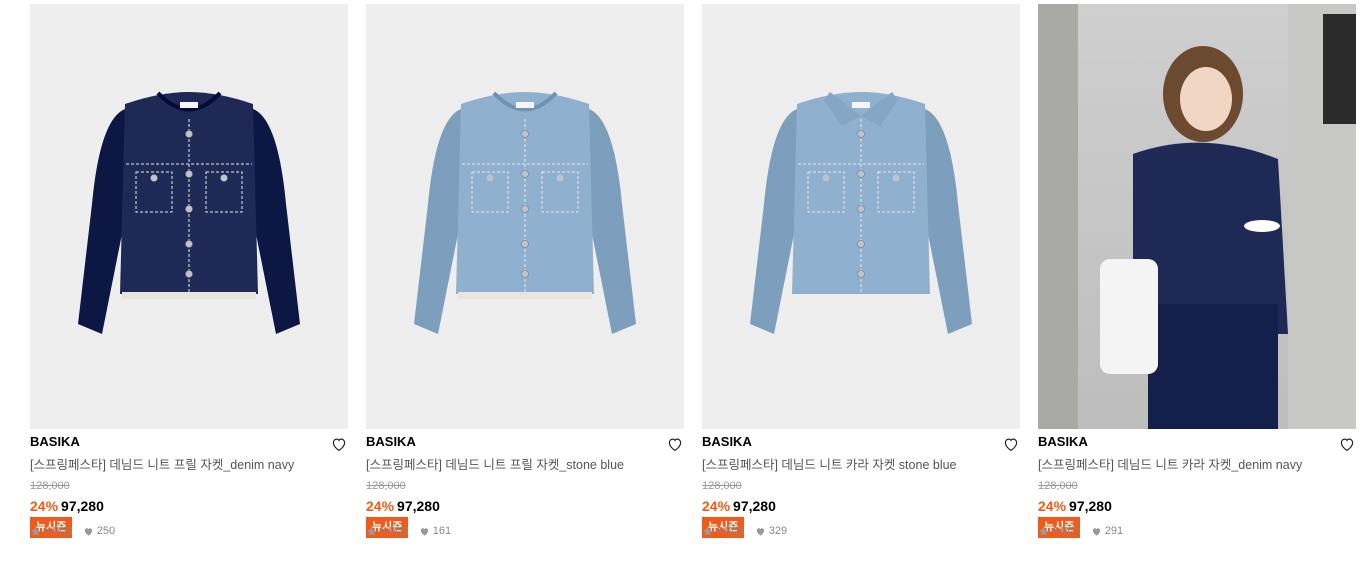  What do you see at coordinates (738, 531) in the screenshot?
I see `review-count: (5)` at bounding box center [738, 531].